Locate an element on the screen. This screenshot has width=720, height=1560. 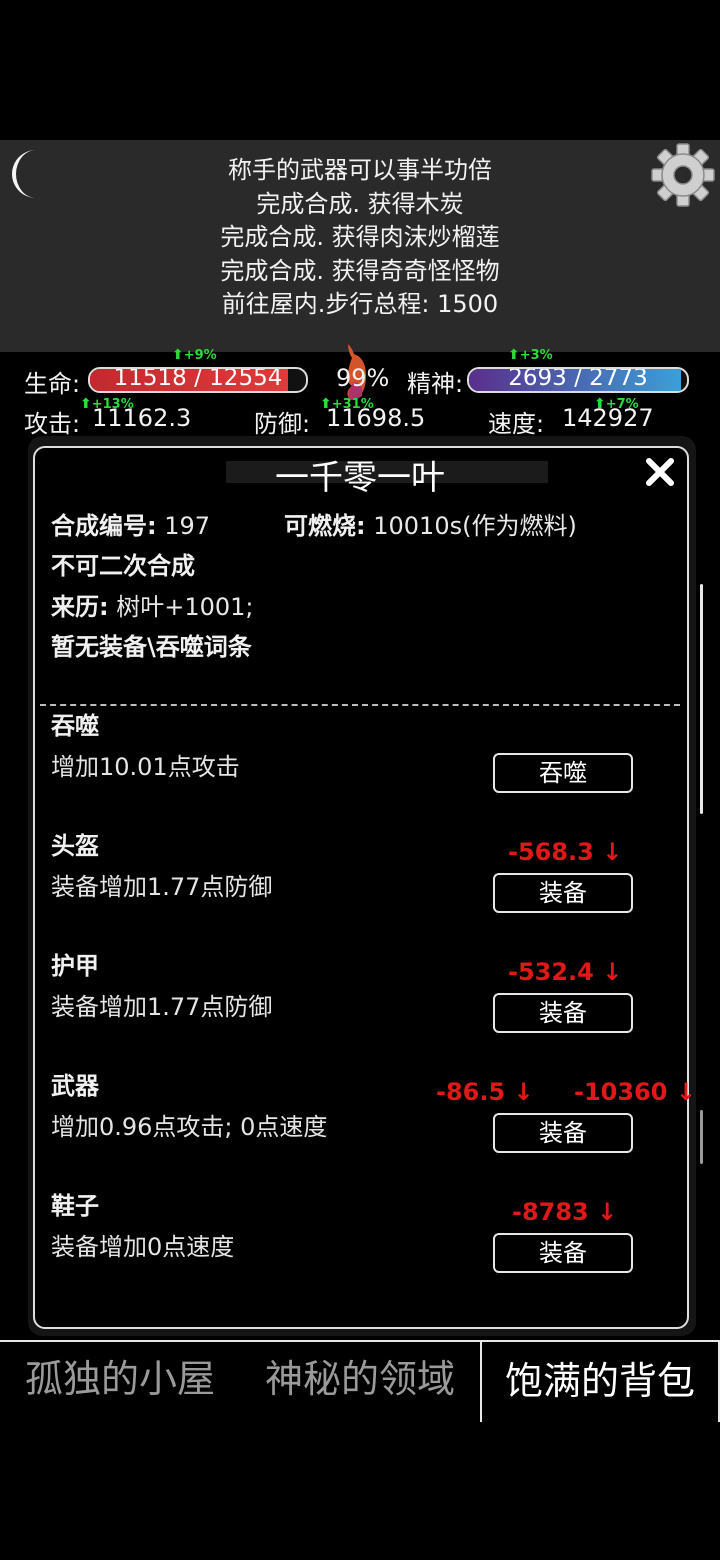
mp-bar: 2693 / 2773 is located at coordinates (578, 380).